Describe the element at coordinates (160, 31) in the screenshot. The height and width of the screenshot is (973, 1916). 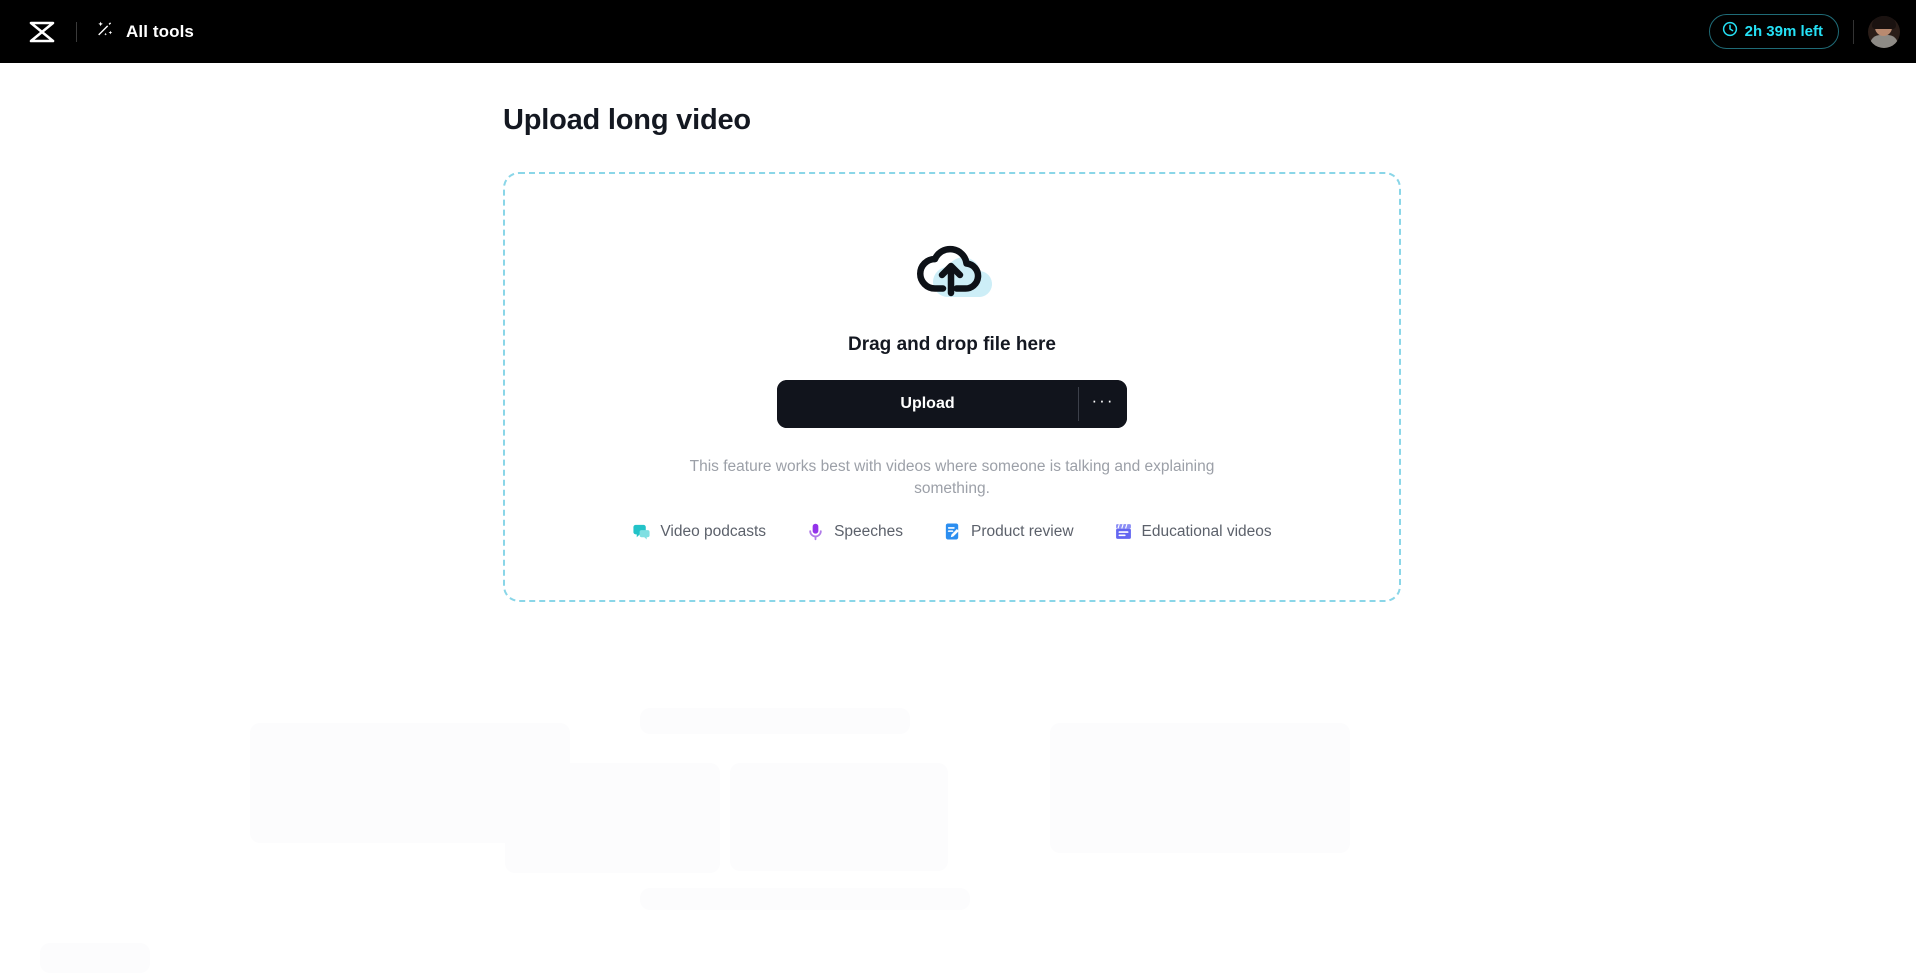
I see `all-tools-label: All tools` at that location.